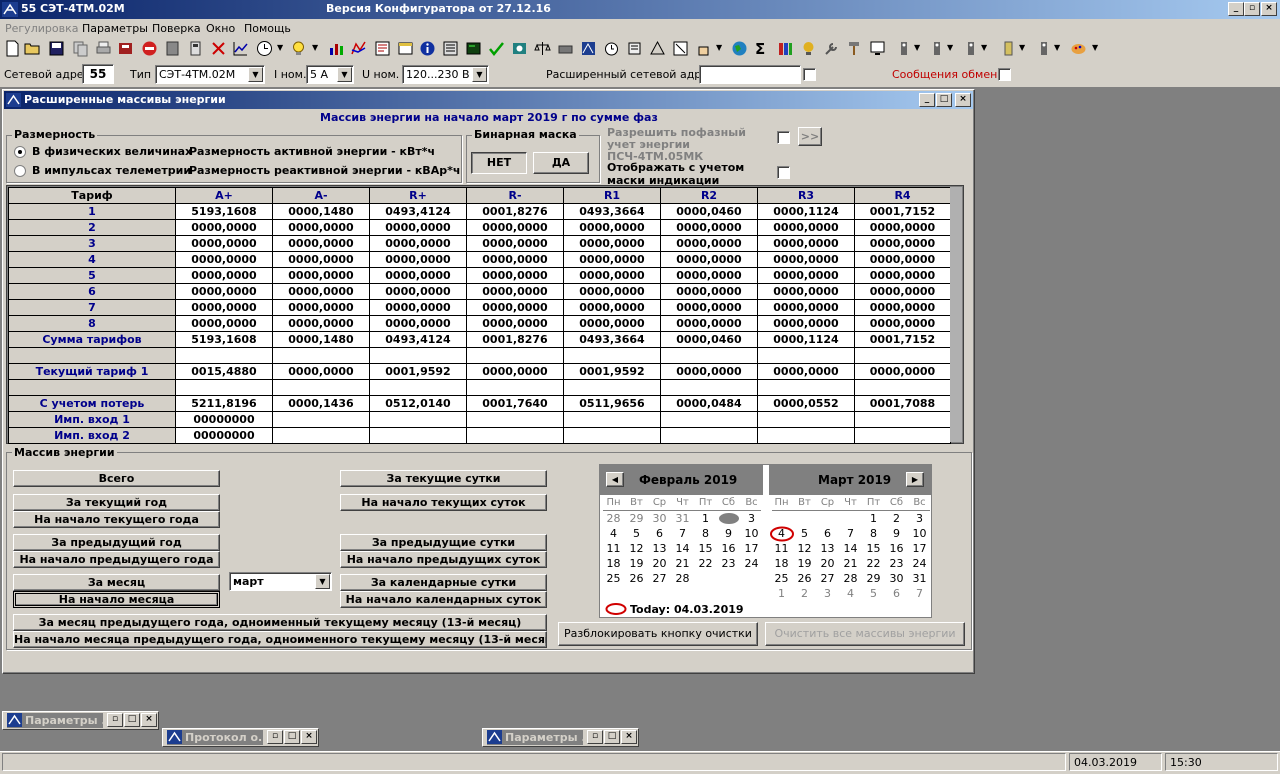 This screenshot has height=774, width=1280. I want to click on calendar-day: 2, so click(896, 518).